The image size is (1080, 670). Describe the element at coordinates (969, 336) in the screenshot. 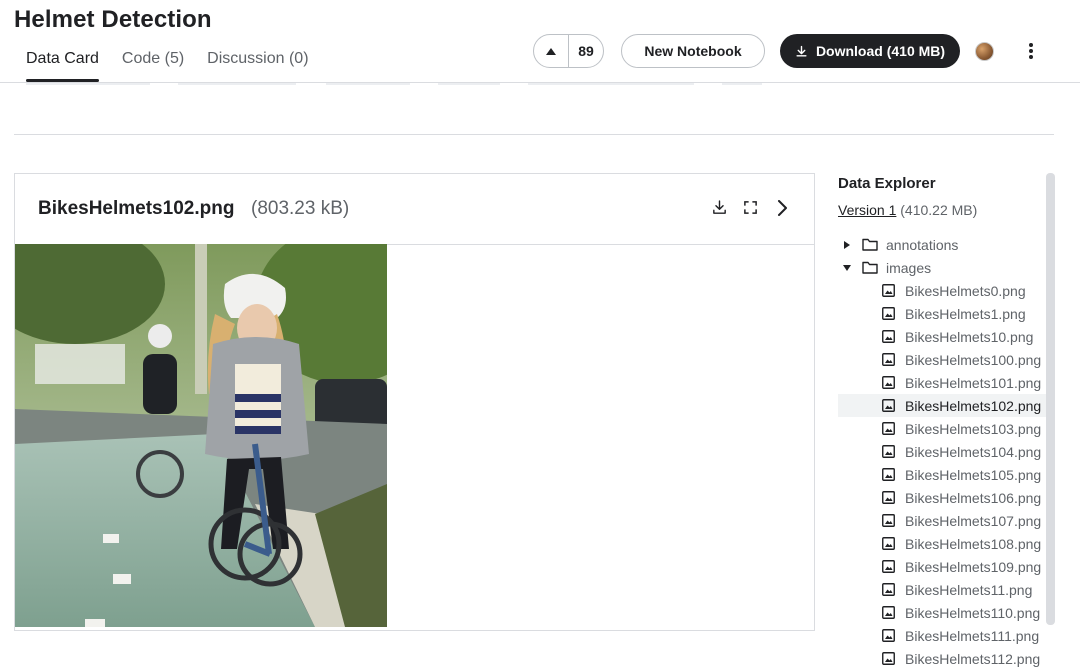

I see `tree-file-label: BikesHelmets10.png` at that location.